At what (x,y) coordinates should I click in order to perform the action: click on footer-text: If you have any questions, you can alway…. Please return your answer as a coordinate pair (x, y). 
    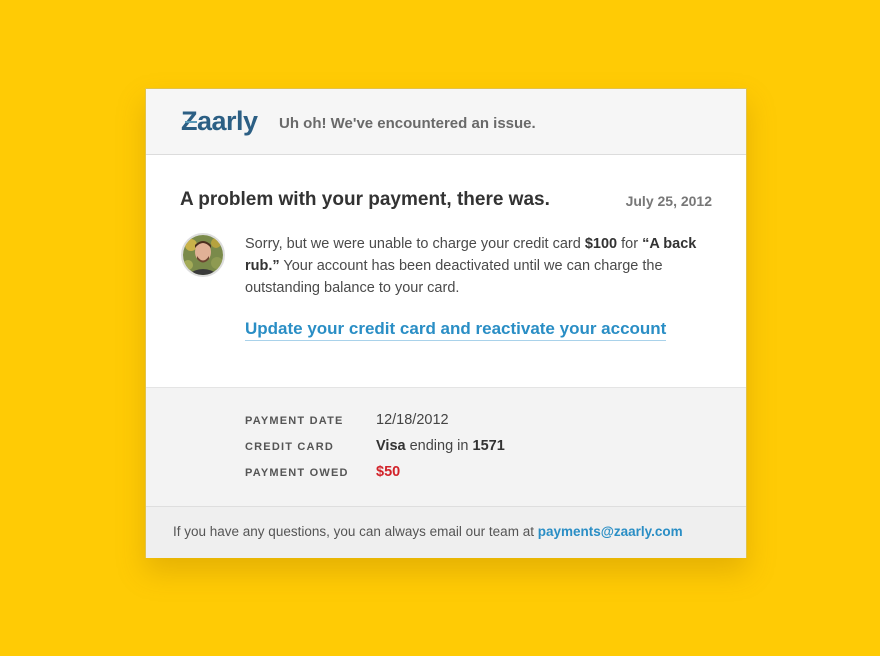
    Looking at the image, I should click on (428, 531).